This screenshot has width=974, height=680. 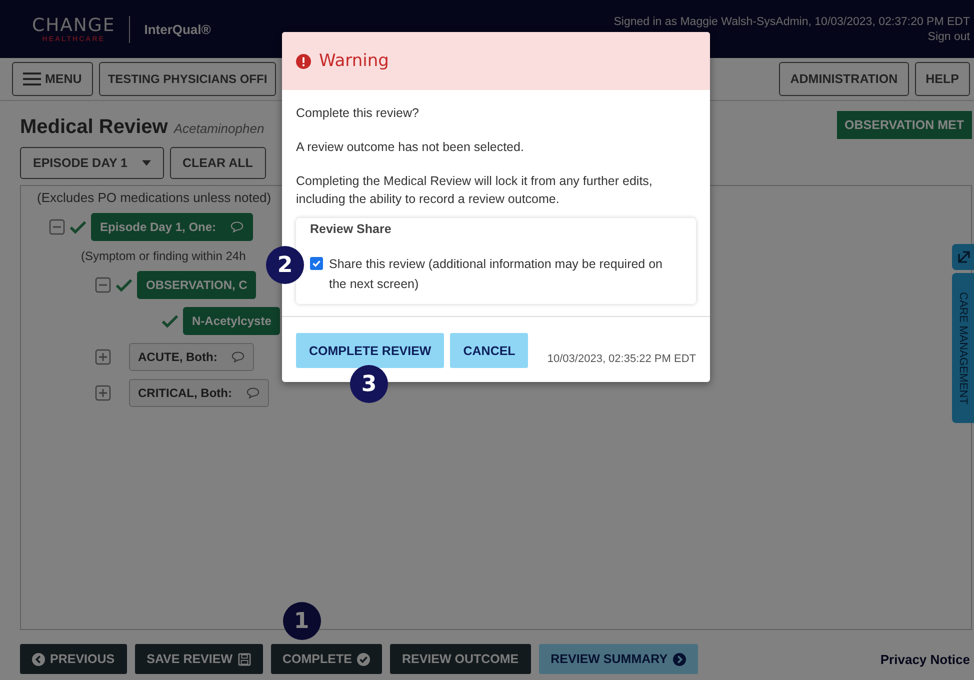 What do you see at coordinates (358, 113) in the screenshot?
I see `dialog-message: Complete this review?` at bounding box center [358, 113].